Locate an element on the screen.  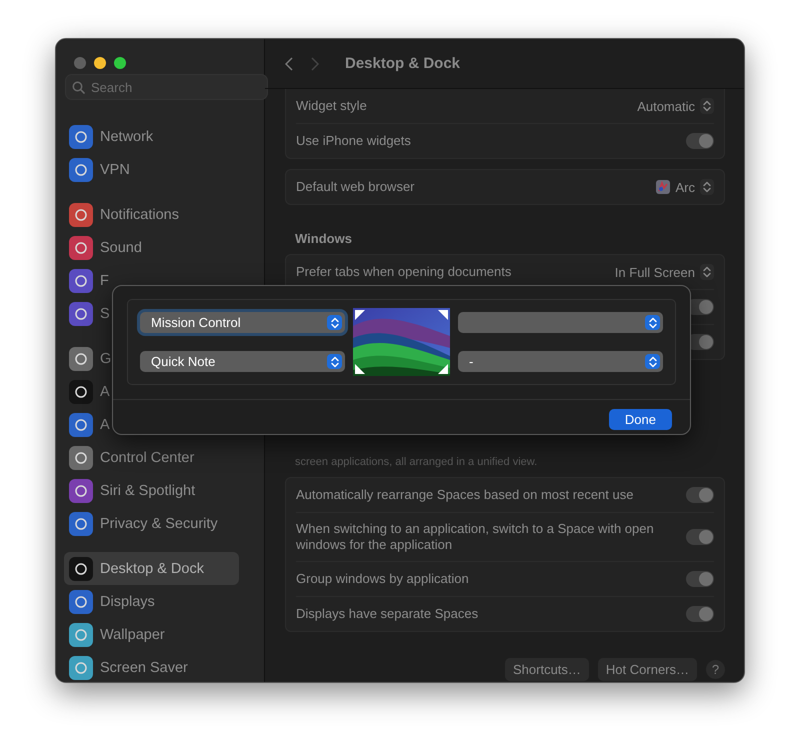
setting-label: Widget style is located at coordinates (331, 106).